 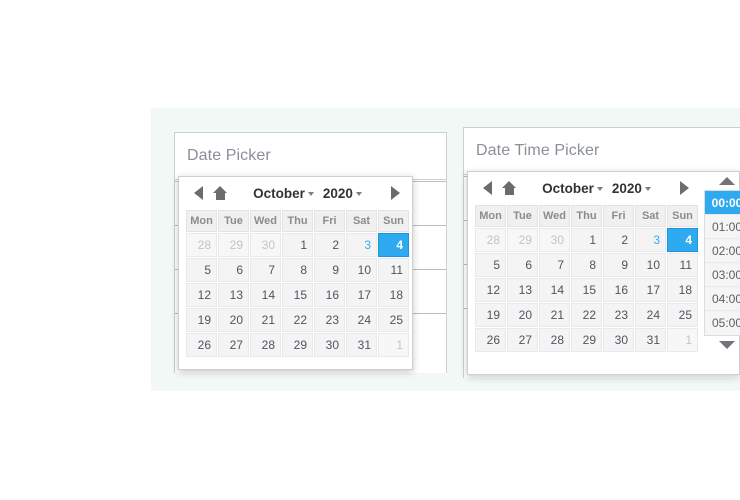 I want to click on time-option: 02:00, so click(x=722, y=251).